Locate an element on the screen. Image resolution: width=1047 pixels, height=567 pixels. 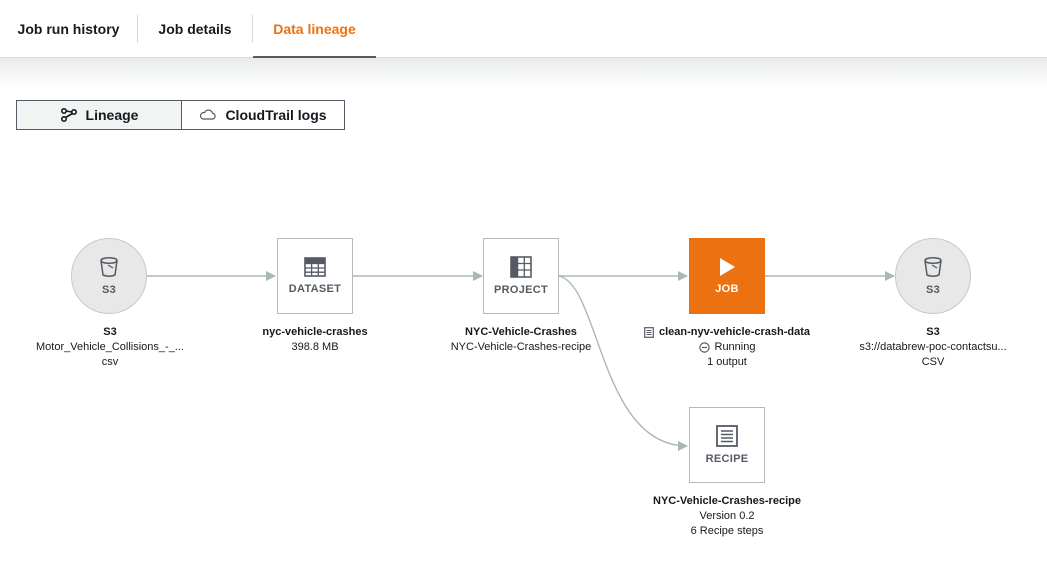
source-s3-caption: S3 Motor_Vehicle_Collisions_-_... csv is located at coordinates (110, 347).